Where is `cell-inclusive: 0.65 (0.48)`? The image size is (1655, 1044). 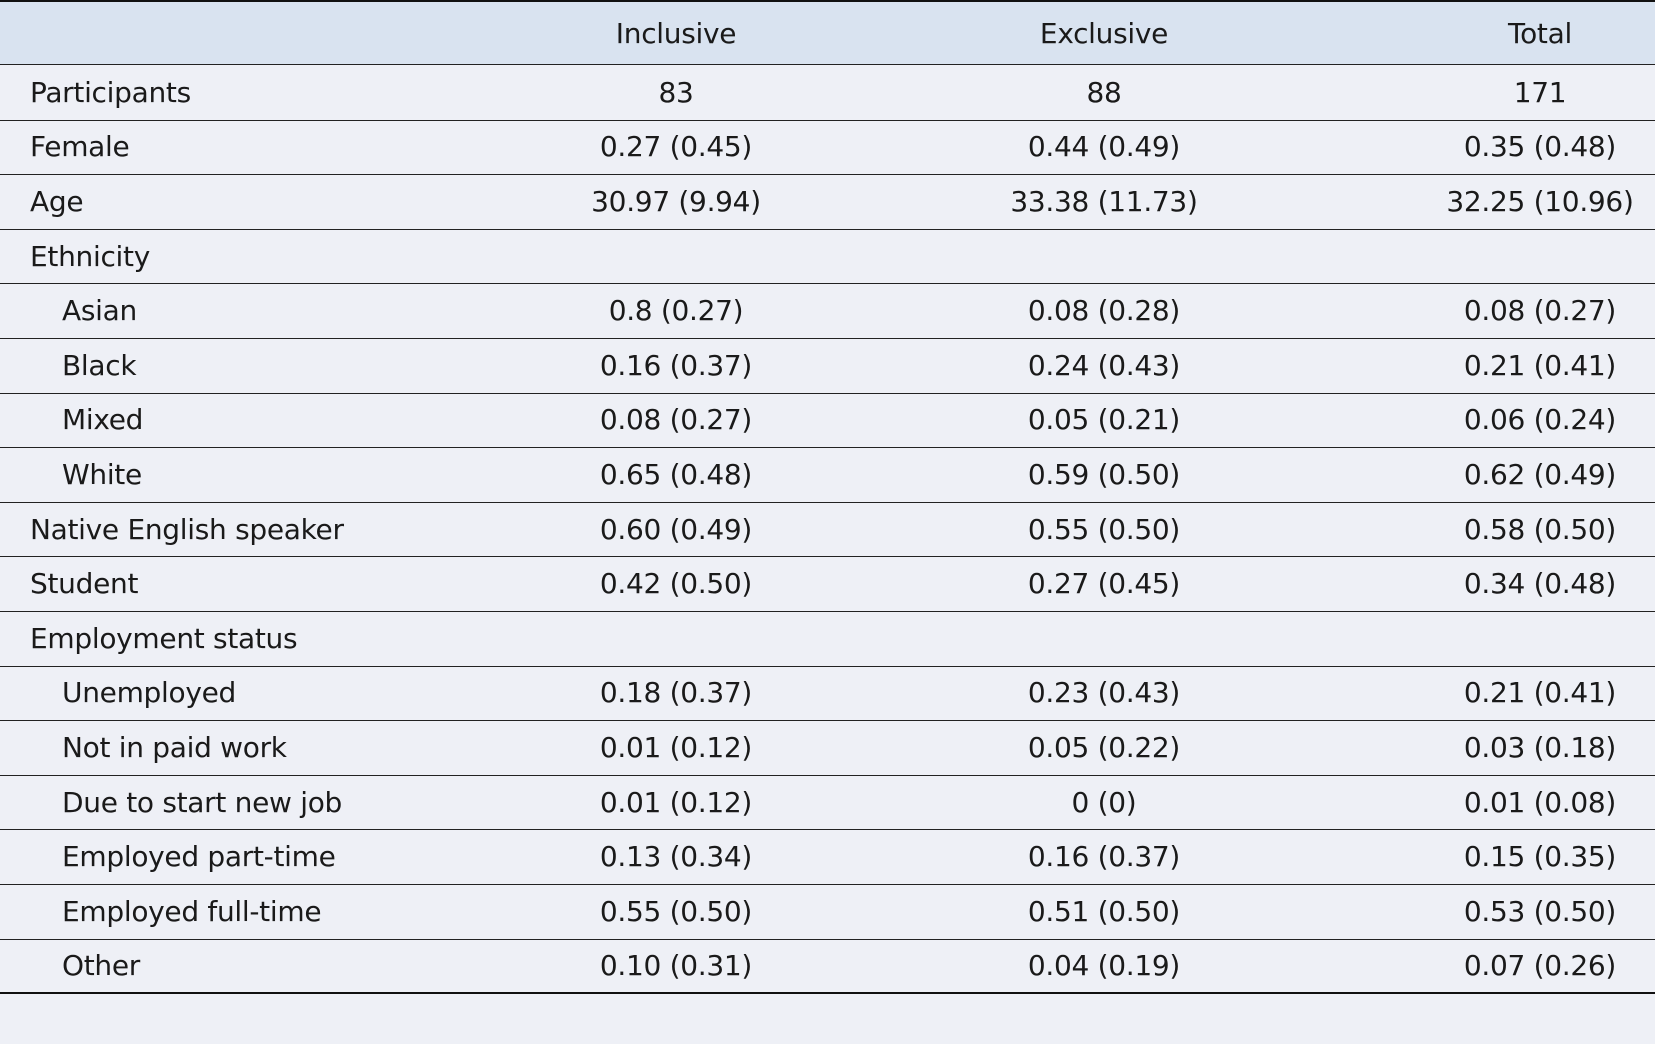
cell-inclusive: 0.65 (0.48) is located at coordinates (676, 474).